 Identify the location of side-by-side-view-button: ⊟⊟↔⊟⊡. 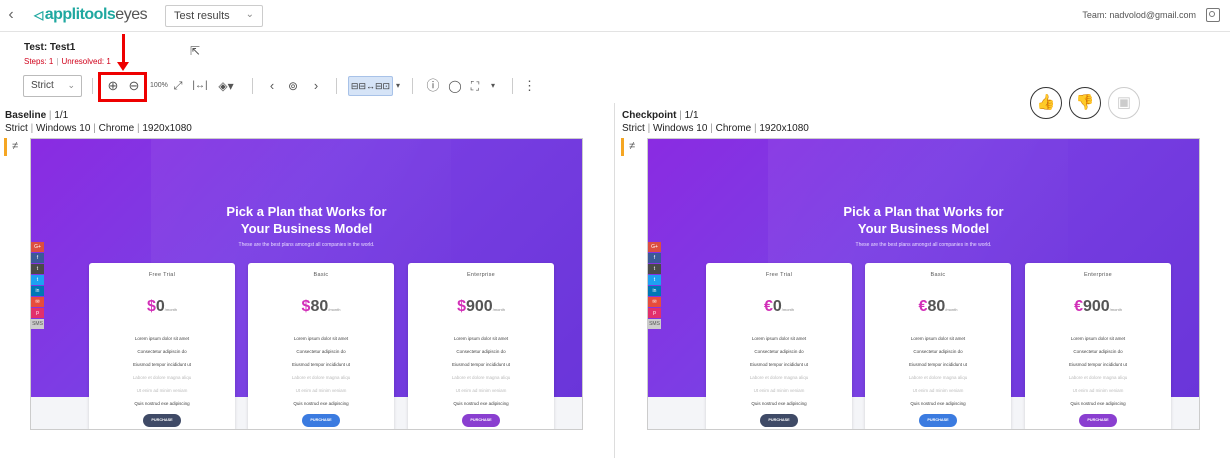
(370, 86).